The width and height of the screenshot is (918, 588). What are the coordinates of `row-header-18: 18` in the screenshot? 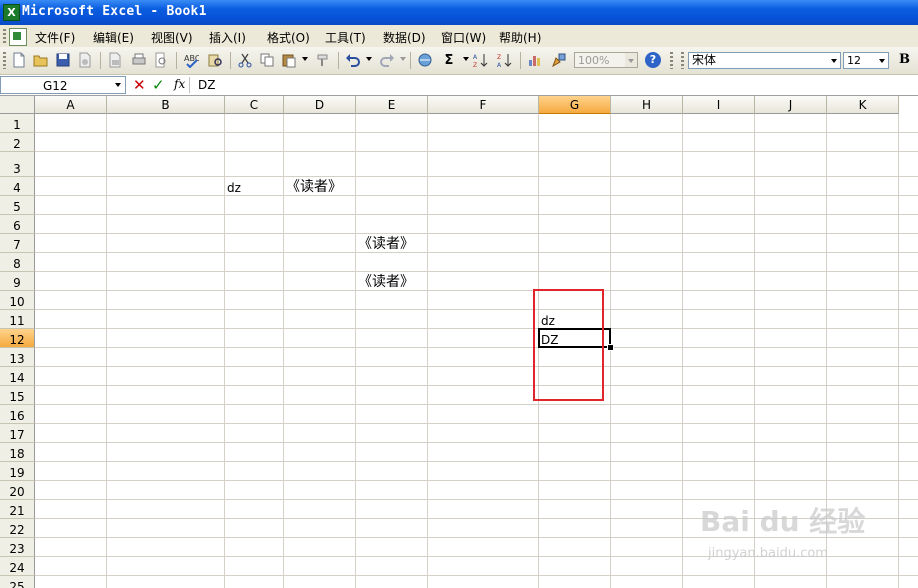 It's located at (17, 452).